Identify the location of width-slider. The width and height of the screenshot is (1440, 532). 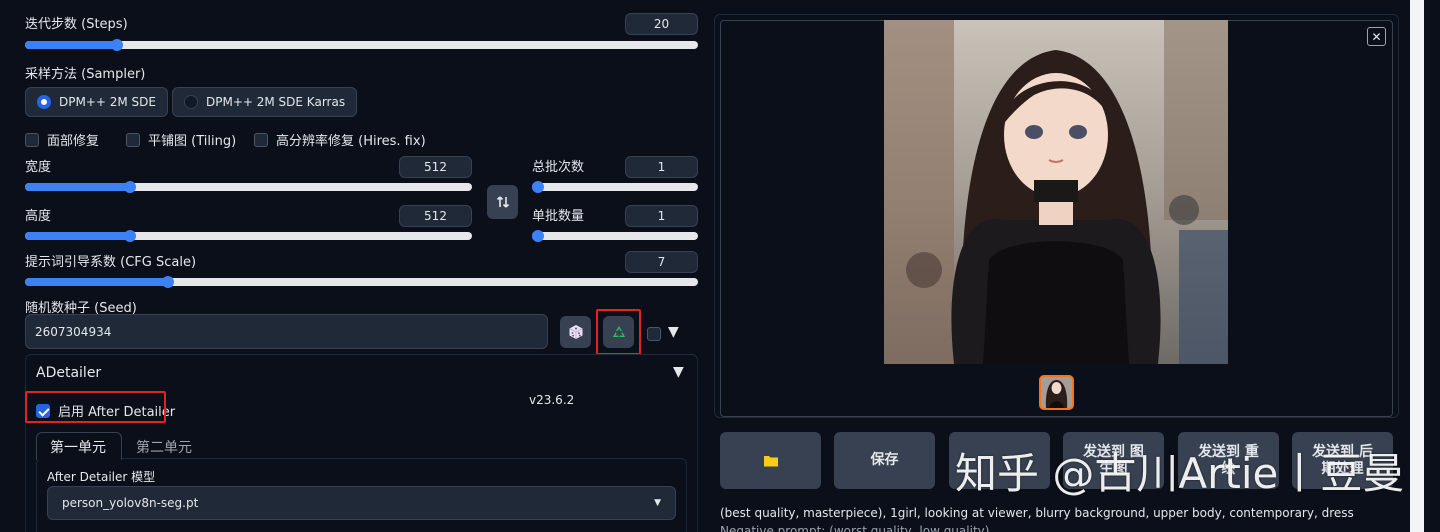
(248, 187).